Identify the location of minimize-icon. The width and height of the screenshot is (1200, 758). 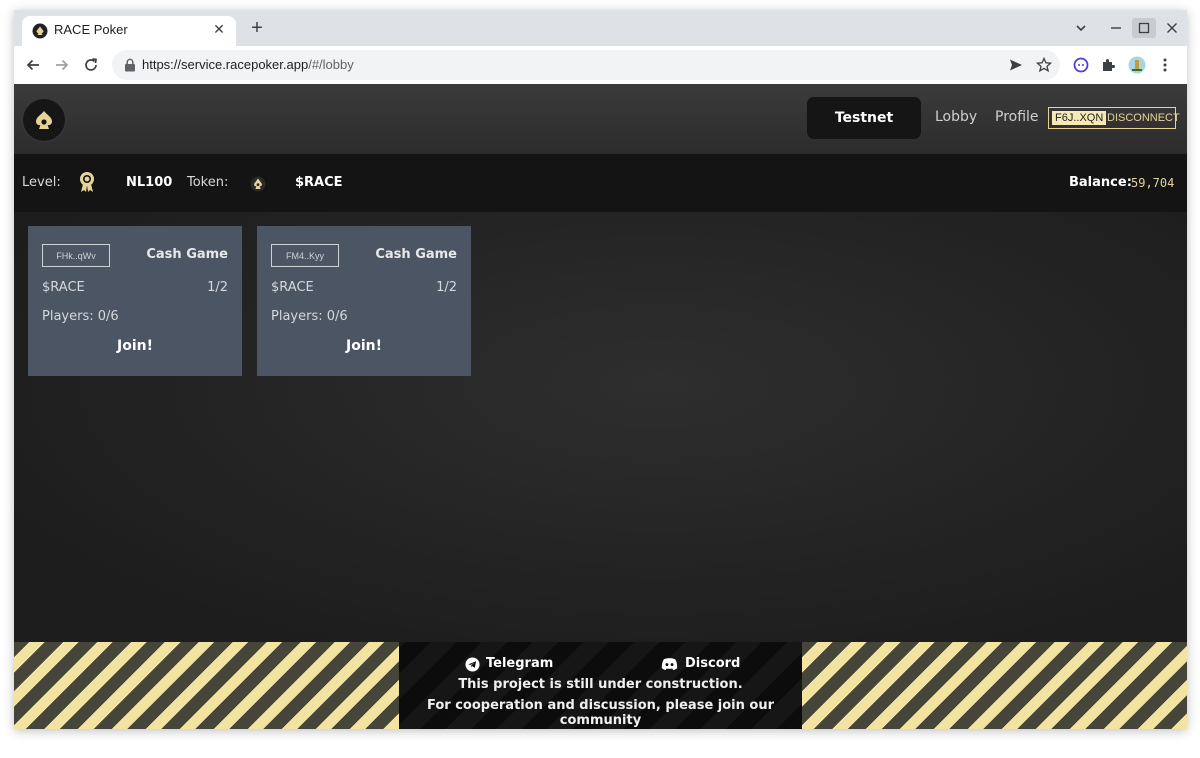
(1116, 28).